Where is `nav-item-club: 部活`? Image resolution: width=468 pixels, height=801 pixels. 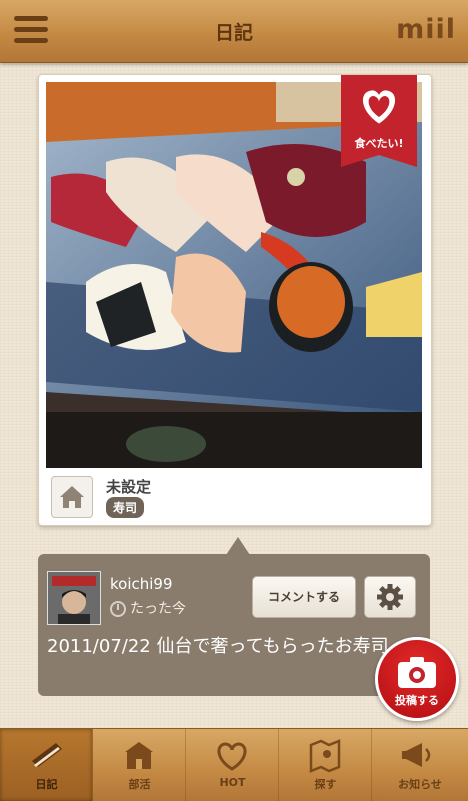 nav-item-club: 部活 is located at coordinates (139, 765).